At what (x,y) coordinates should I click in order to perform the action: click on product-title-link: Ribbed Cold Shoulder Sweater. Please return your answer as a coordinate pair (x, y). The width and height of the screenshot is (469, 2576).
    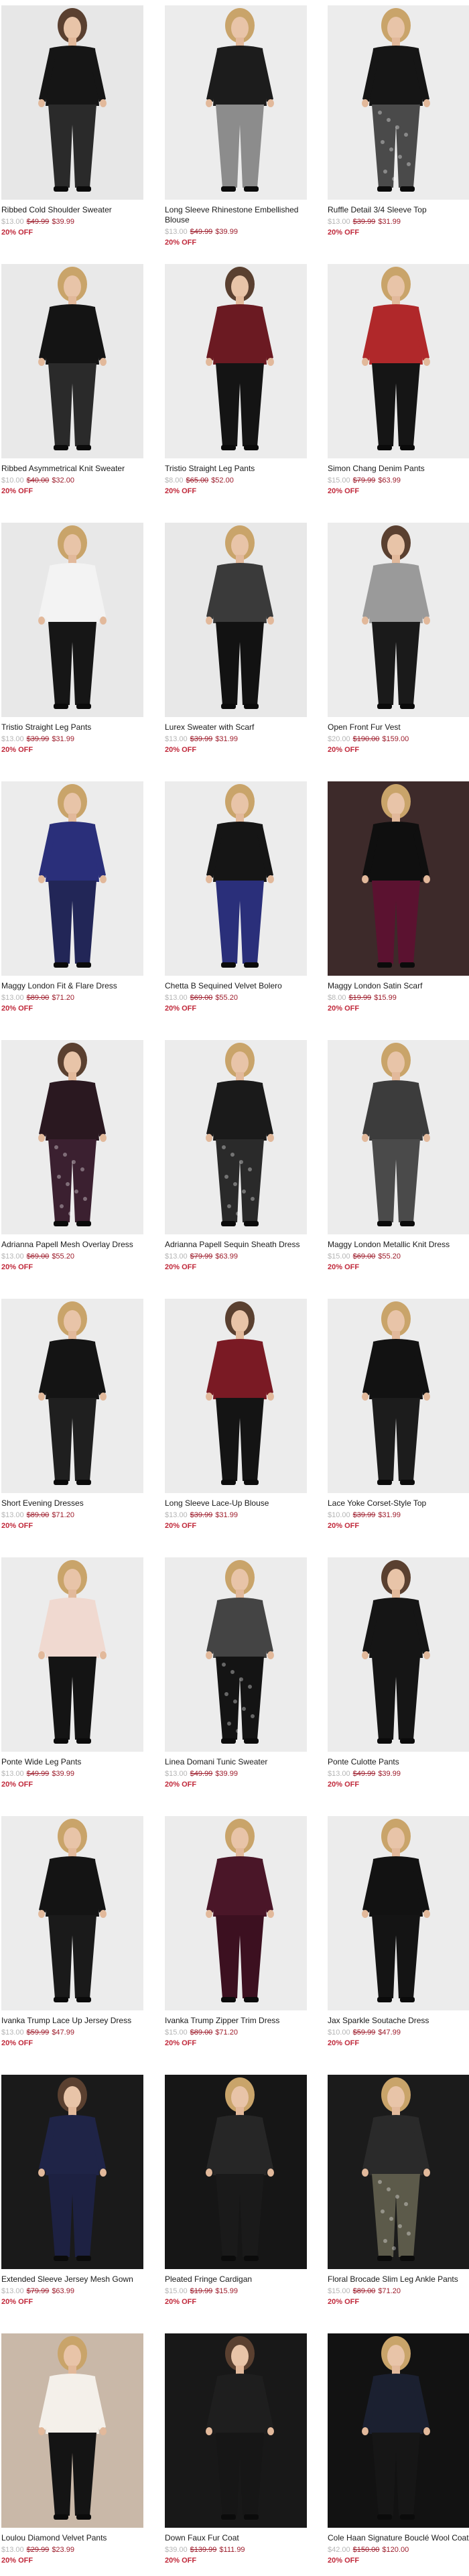
    Looking at the image, I should click on (72, 210).